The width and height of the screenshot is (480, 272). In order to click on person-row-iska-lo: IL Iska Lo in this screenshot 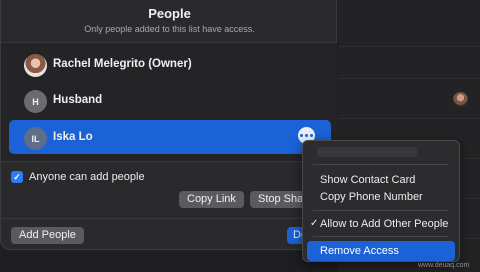, I will do `click(170, 137)`.